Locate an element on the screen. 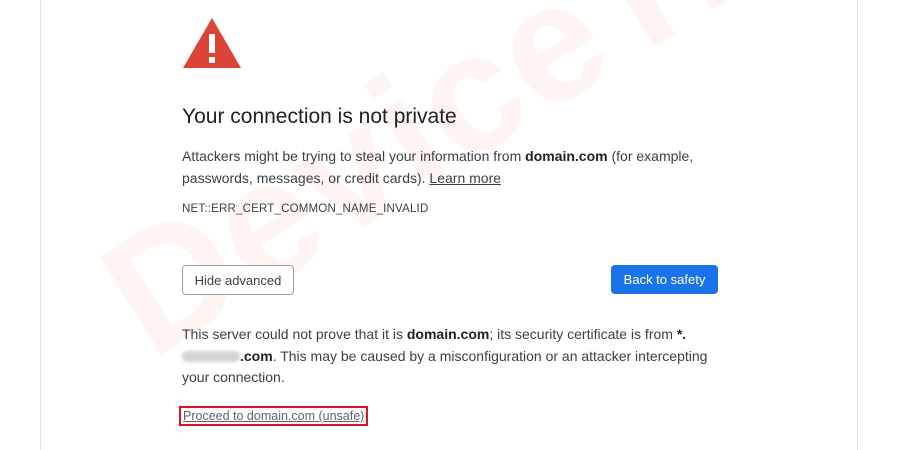 Image resolution: width=900 pixels, height=450 pixels. redacted-domain is located at coordinates (211, 356).